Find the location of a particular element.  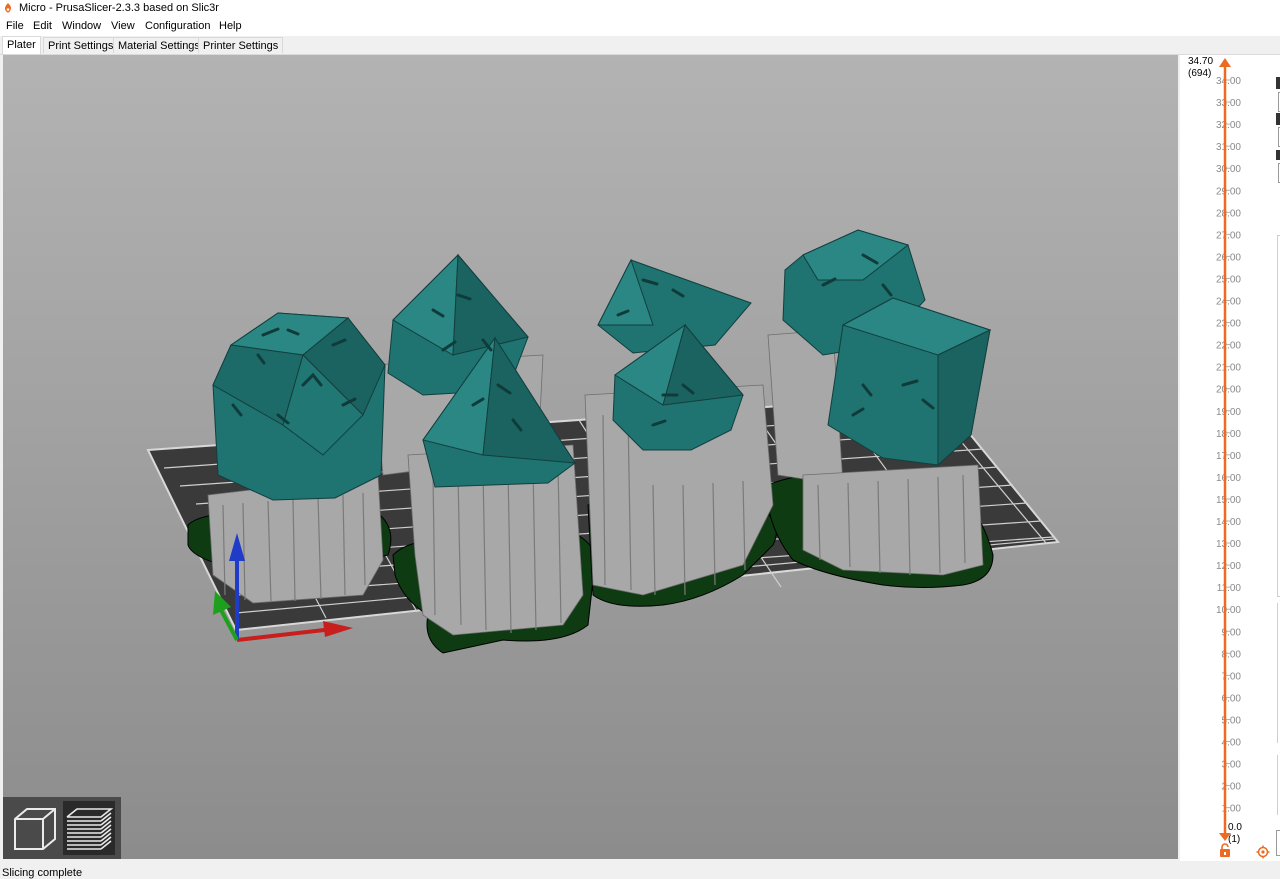

slider-tick-label: 17.00 is located at coordinates (1228, 456).